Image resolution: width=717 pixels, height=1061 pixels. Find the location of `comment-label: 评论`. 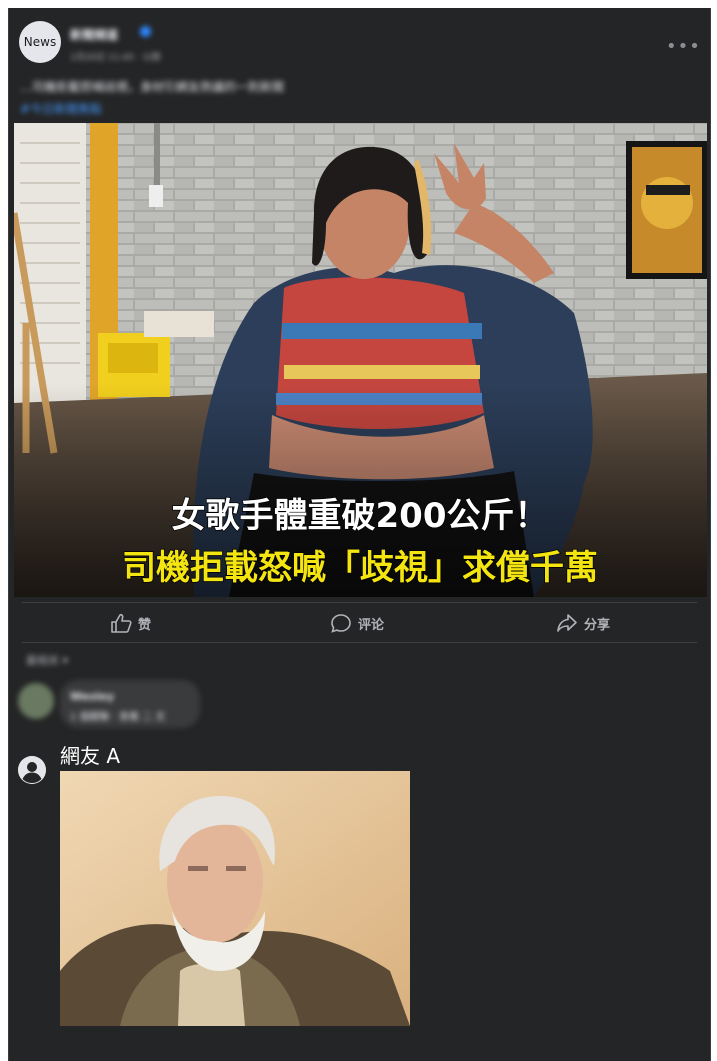

comment-label: 评论 is located at coordinates (371, 625).